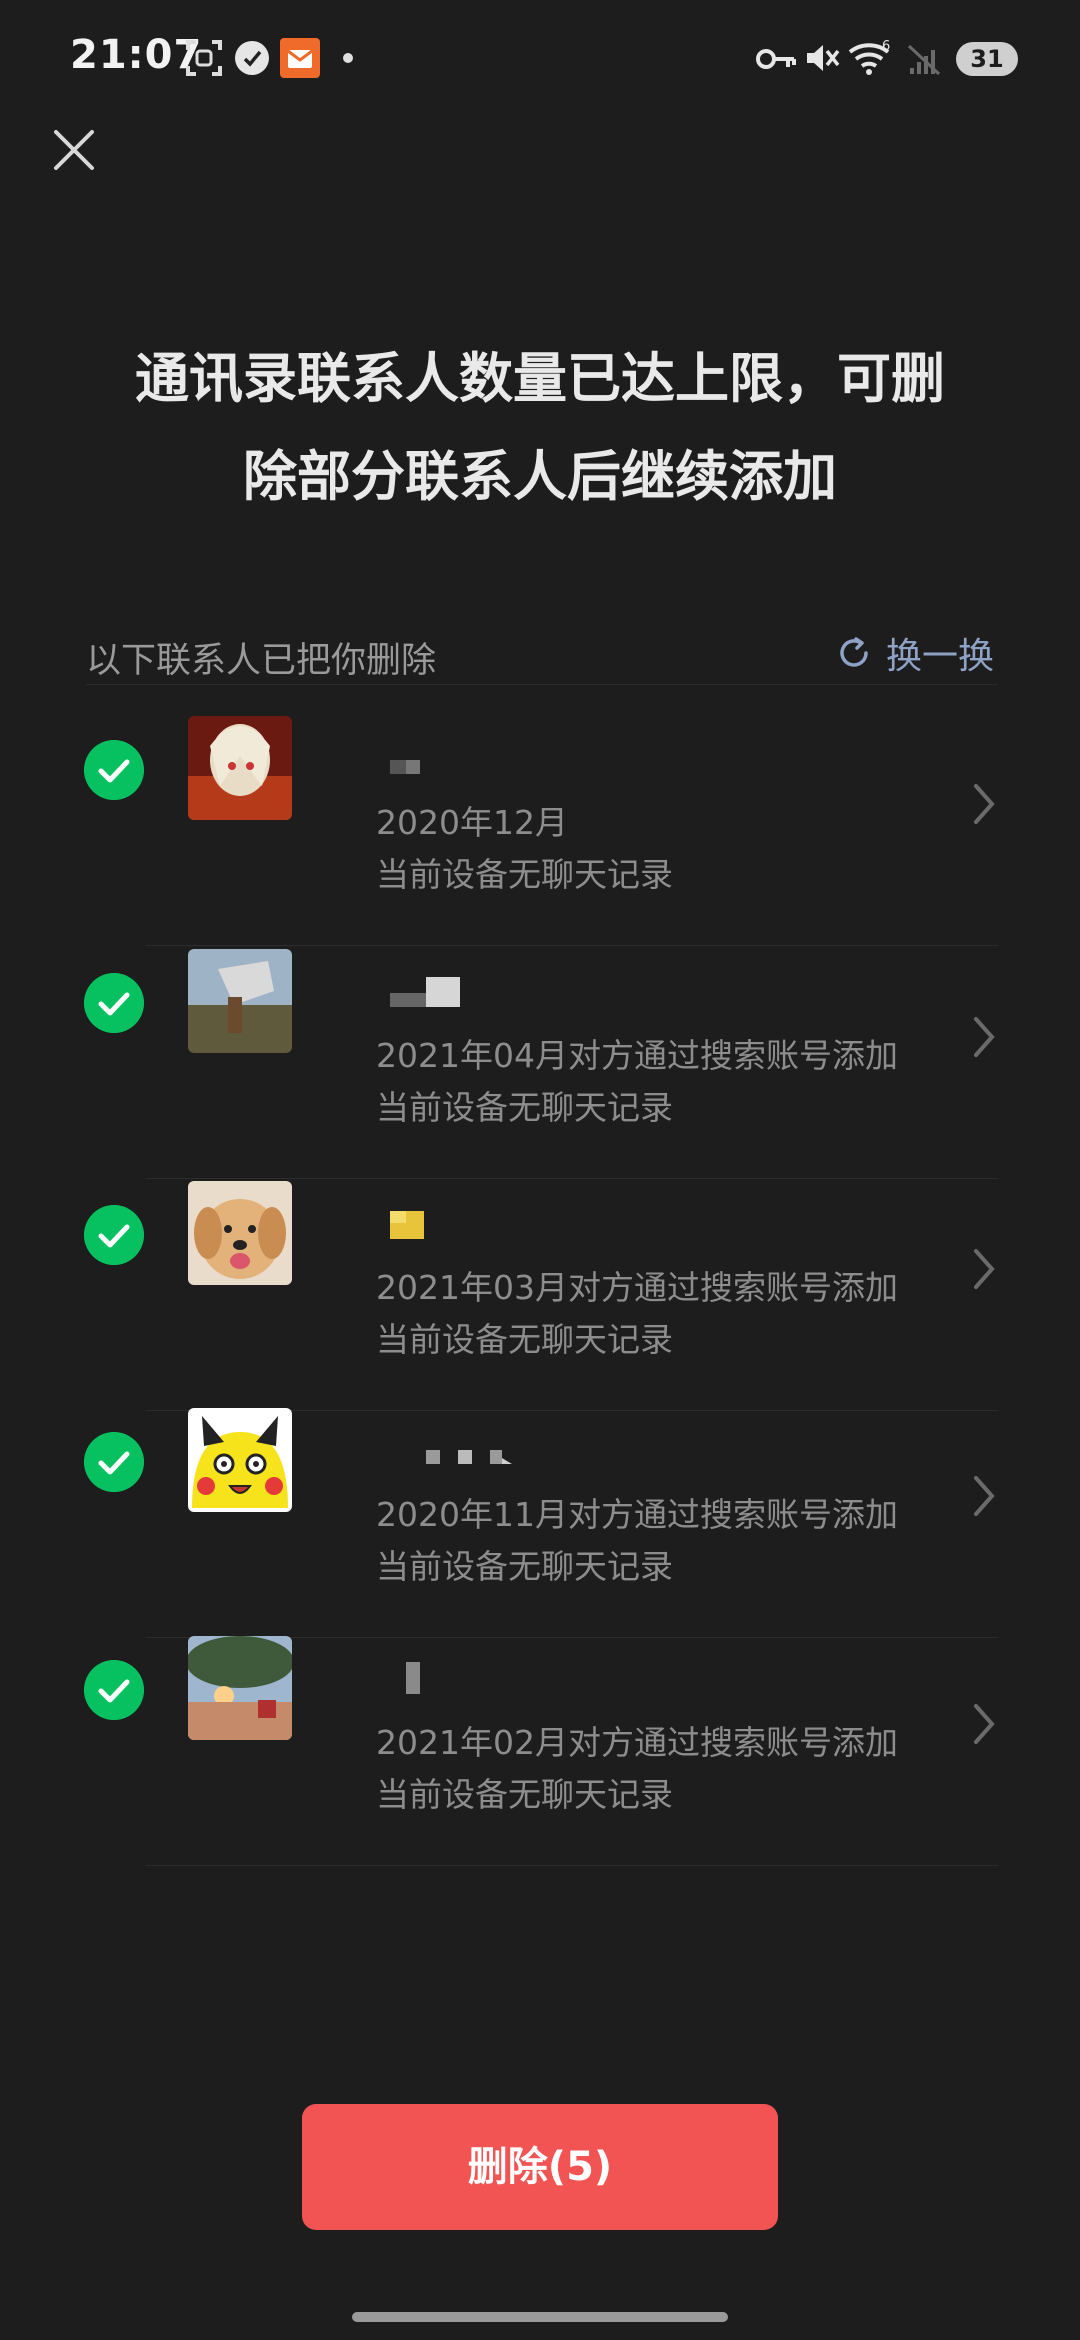 The height and width of the screenshot is (2340, 1080). Describe the element at coordinates (540, 2167) in the screenshot. I see `delete-button: 删除(5)` at that location.